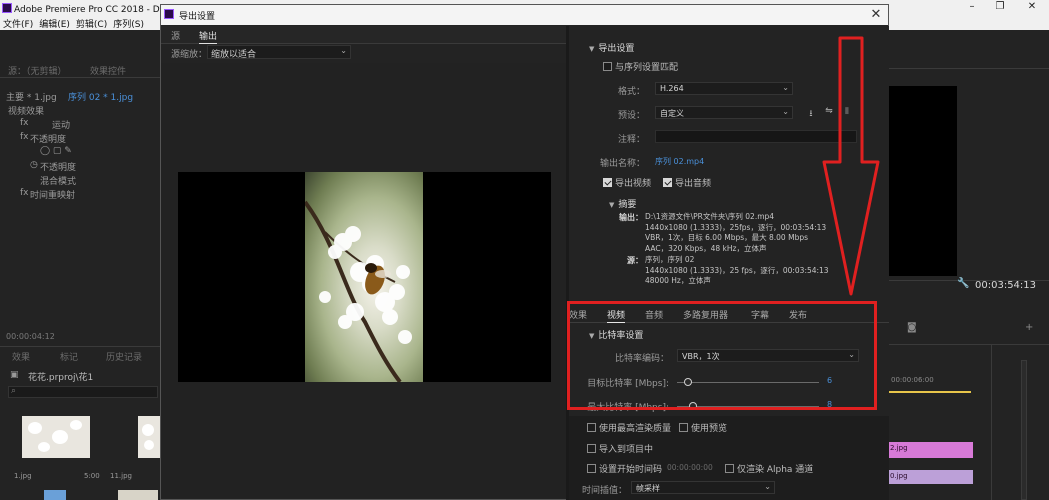 This screenshot has height=500, width=1049. What do you see at coordinates (56, 151) in the screenshot?
I see `mask-shape-icons: ◯ ▢ ✎` at bounding box center [56, 151].